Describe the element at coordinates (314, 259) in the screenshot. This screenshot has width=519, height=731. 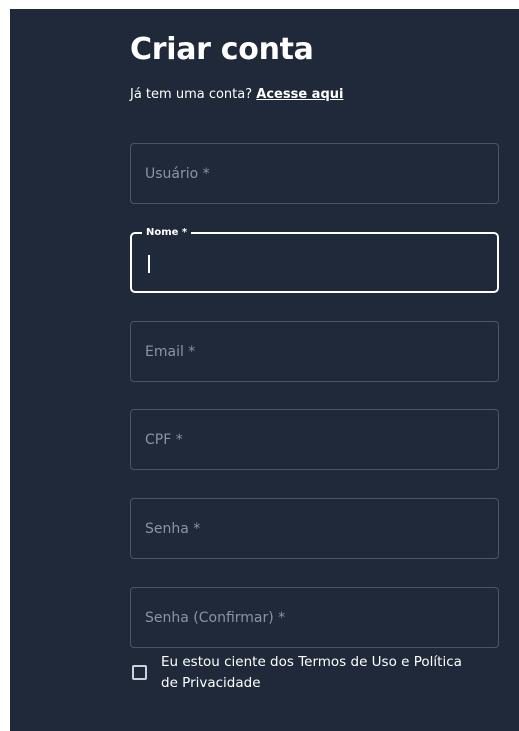
I see `name-field: Nome *` at that location.